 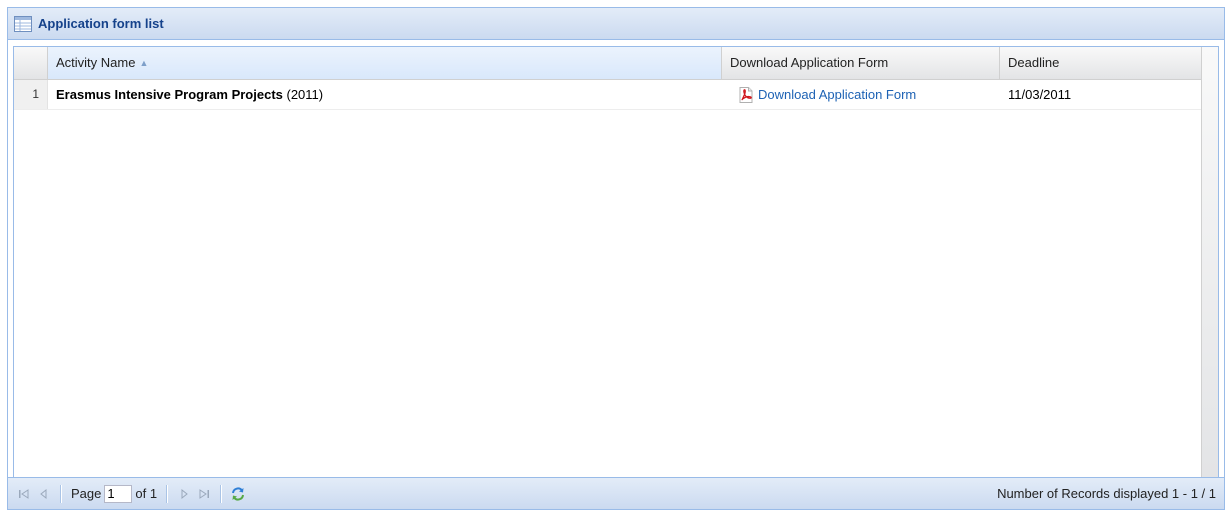 I want to click on page-label: Page, so click(x=86, y=493).